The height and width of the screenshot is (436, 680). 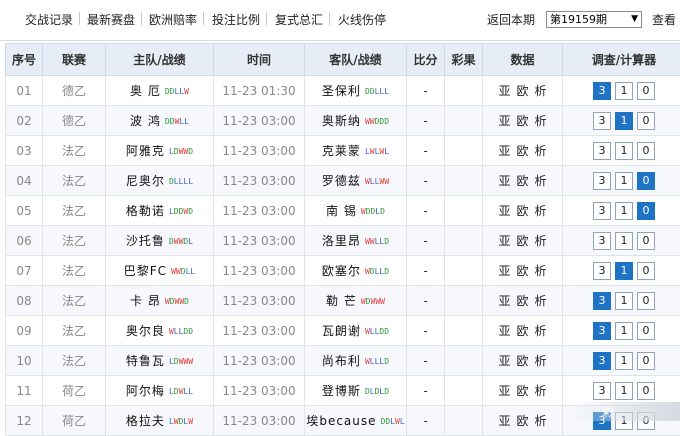 What do you see at coordinates (341, 91) in the screenshot?
I see `away-team-name: 圣保利` at bounding box center [341, 91].